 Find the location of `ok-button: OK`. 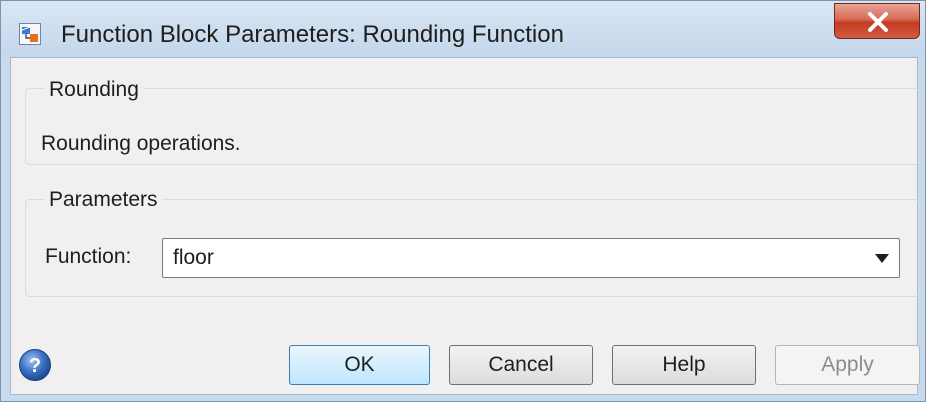

ok-button: OK is located at coordinates (359, 365).